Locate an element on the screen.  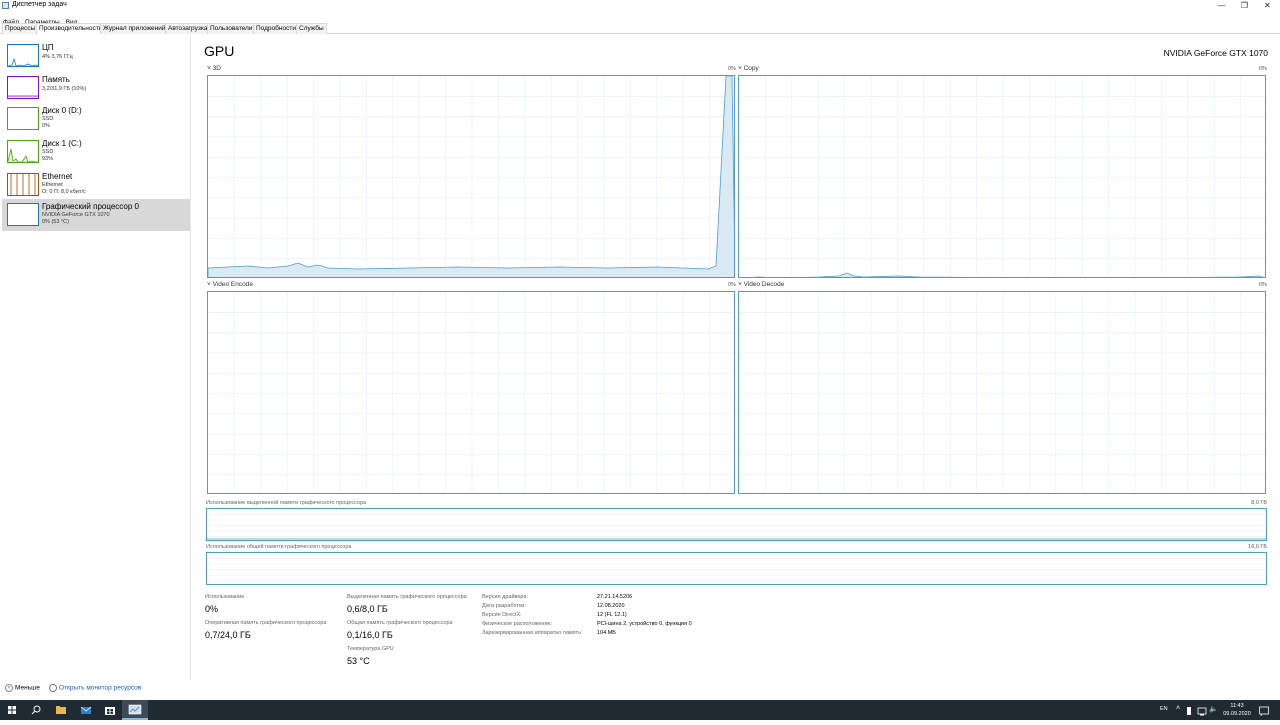
store-icon is located at coordinates (110, 710).